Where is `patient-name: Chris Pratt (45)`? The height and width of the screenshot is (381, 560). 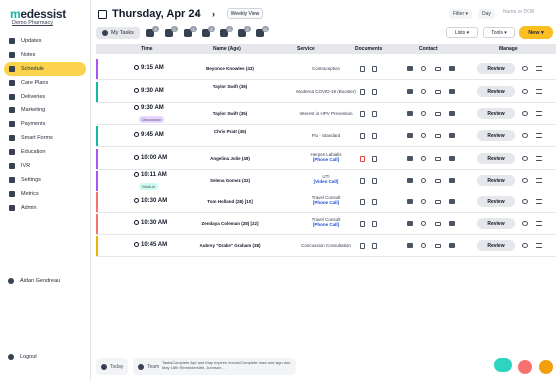
patient-name: Chris Pratt (45) is located at coordinates (230, 131).